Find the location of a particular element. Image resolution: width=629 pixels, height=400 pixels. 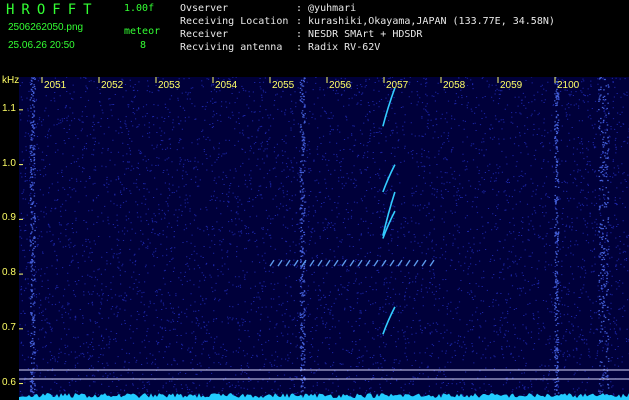

x-tick-label: 2100 is located at coordinates (568, 85).